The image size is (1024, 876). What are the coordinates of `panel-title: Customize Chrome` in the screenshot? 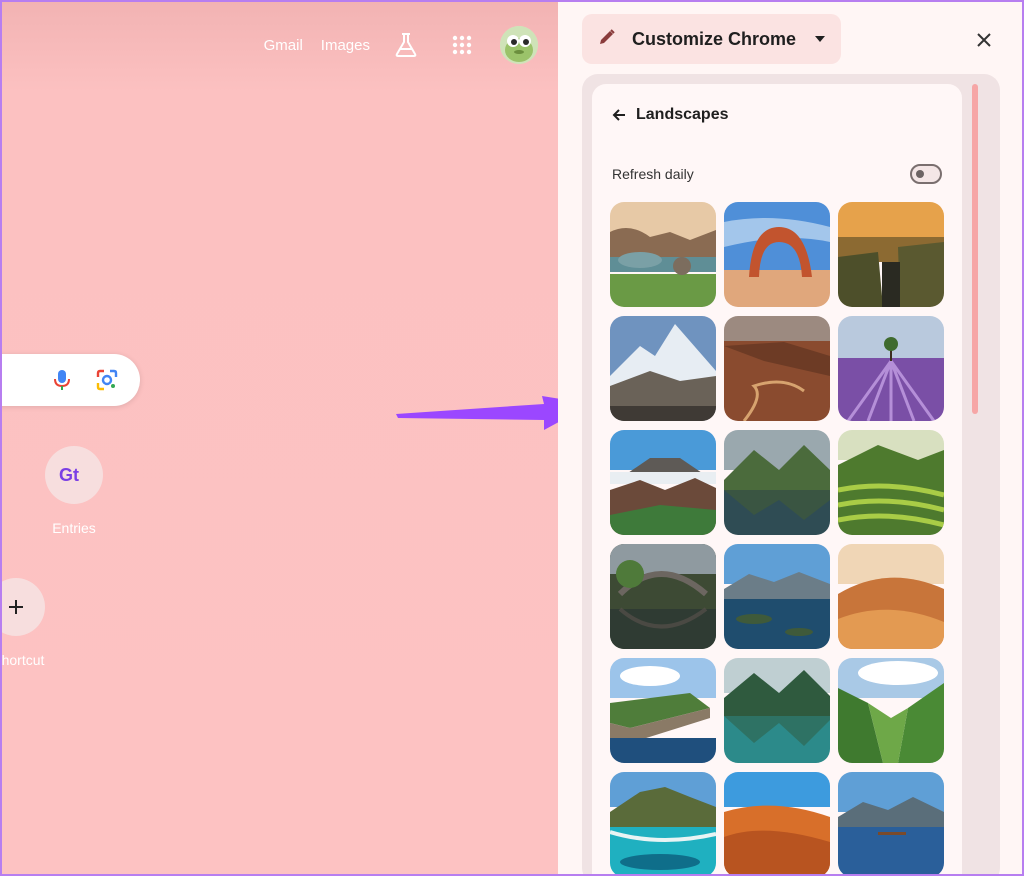 It's located at (714, 38).